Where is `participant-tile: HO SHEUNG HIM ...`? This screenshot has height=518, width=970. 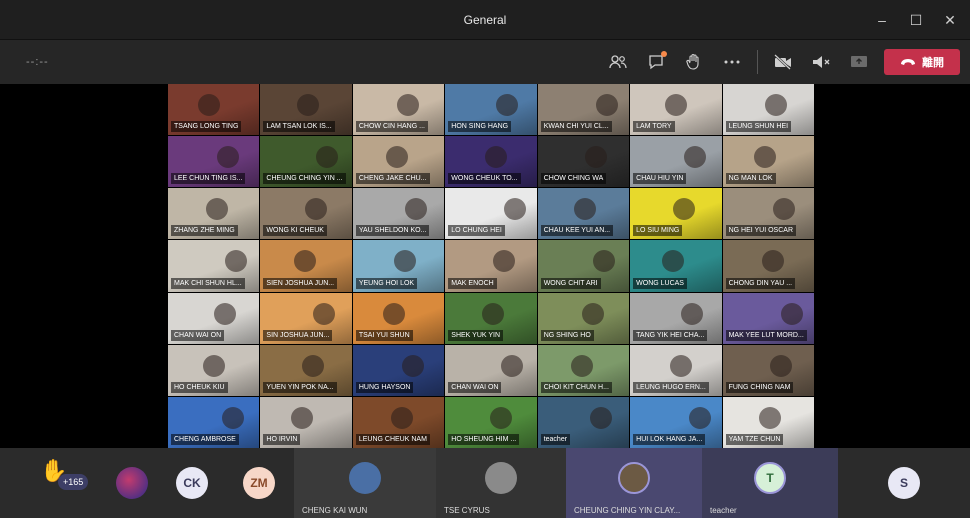
participant-tile: HO SHEUNG HIM ... is located at coordinates (491, 422).